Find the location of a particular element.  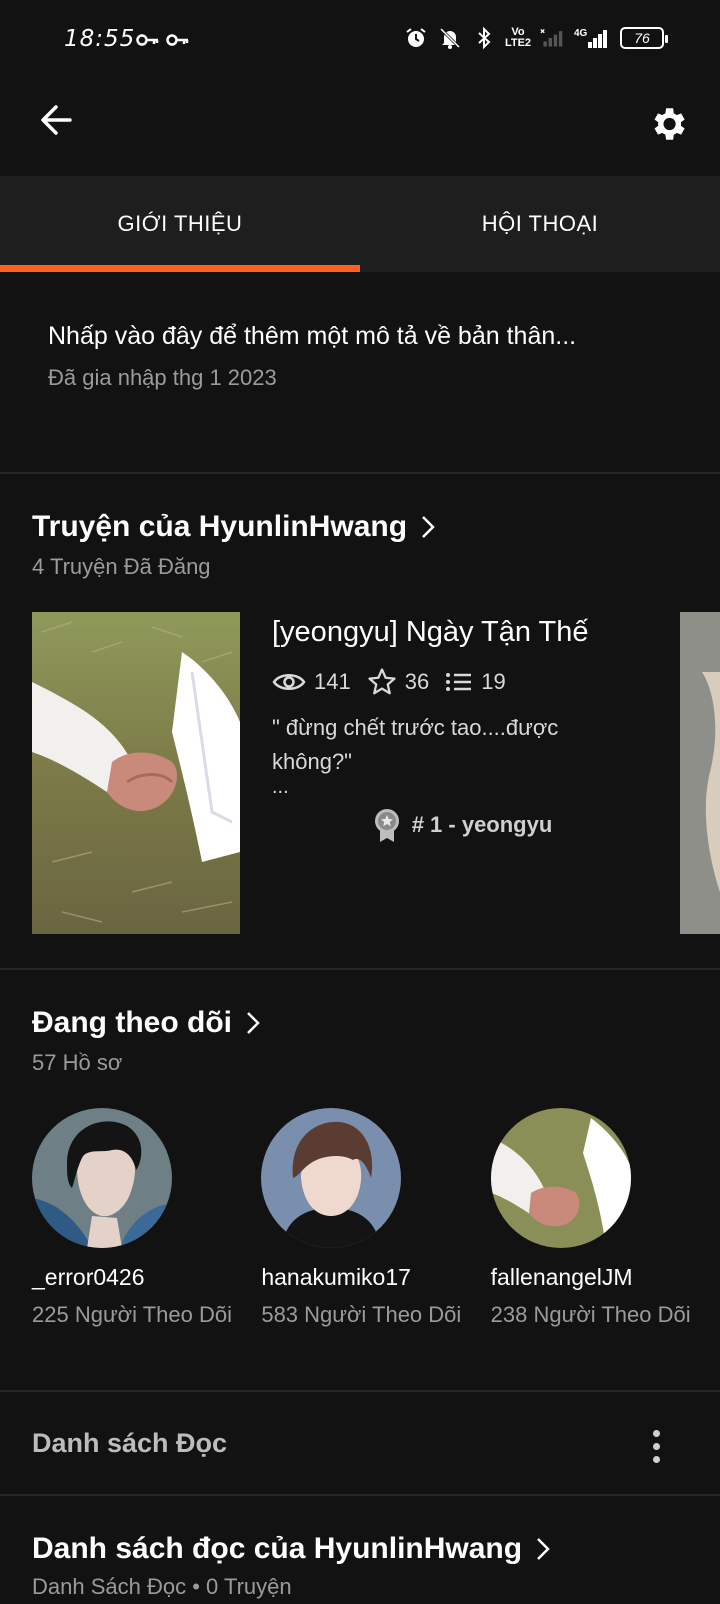

tab-conversations: HỘI THOẠI is located at coordinates (540, 224).